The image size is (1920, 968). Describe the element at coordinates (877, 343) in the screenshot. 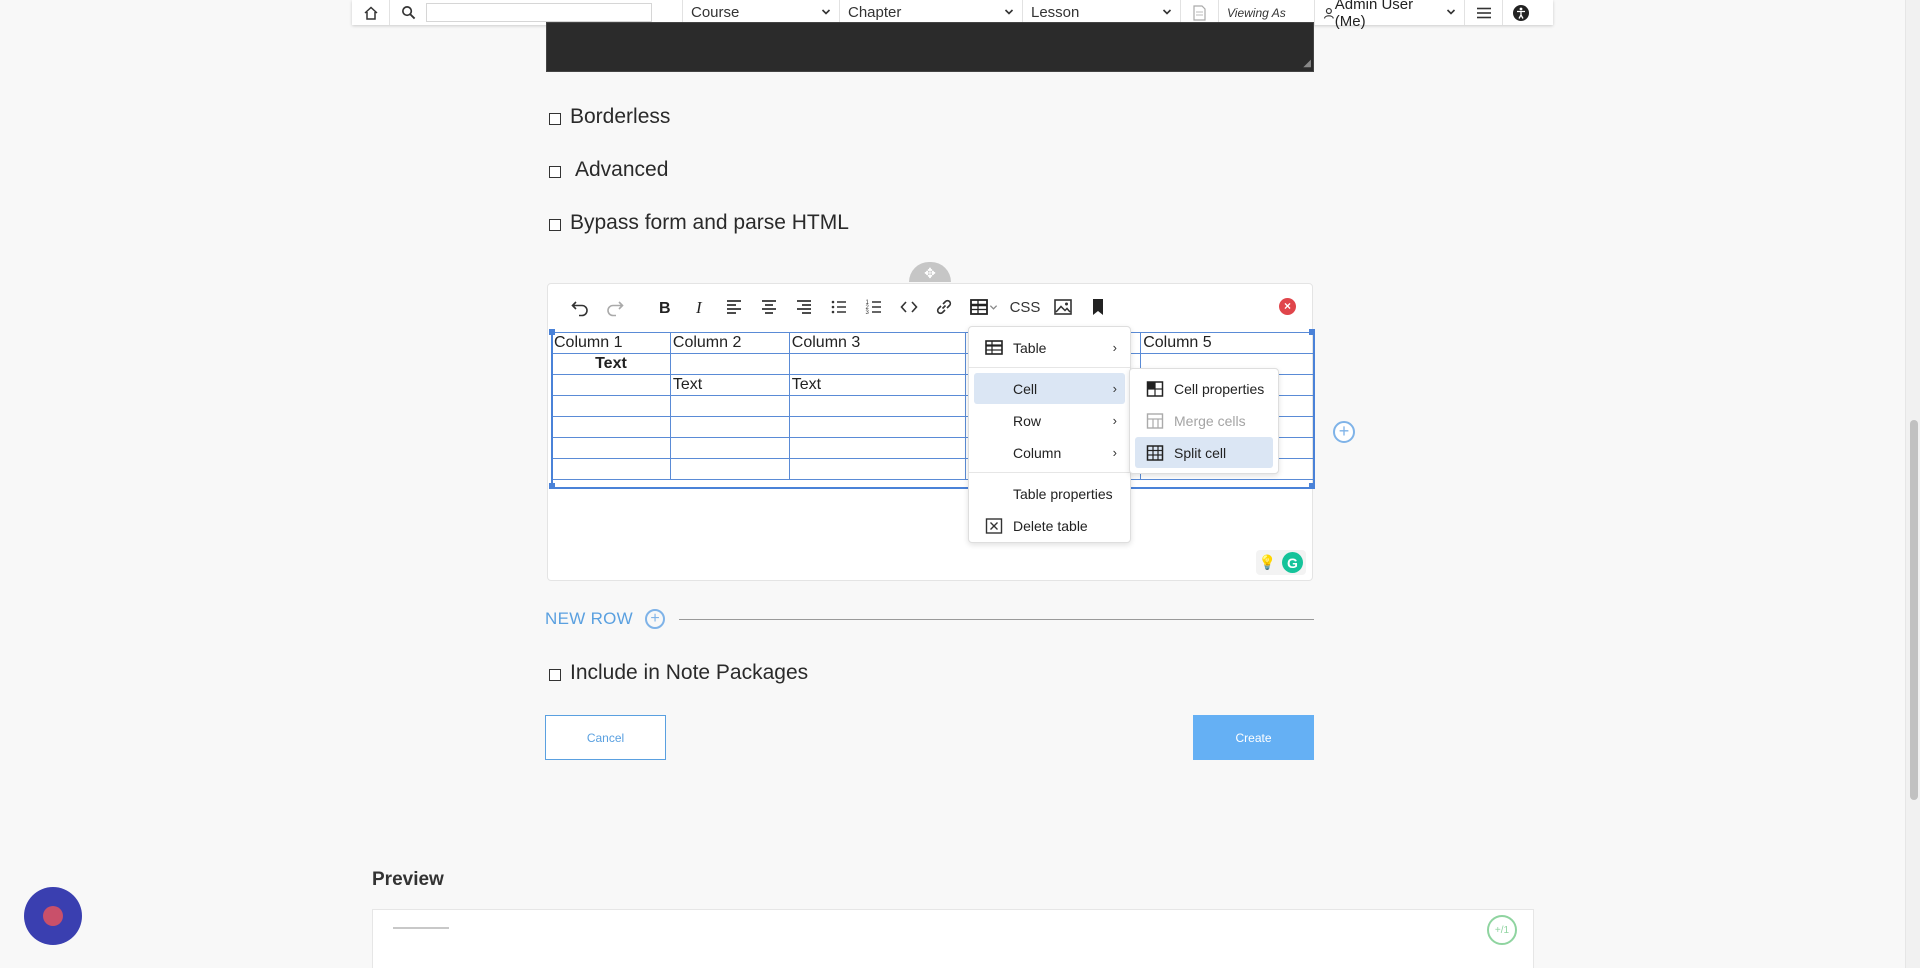

I see `table-cell: Column 3` at that location.